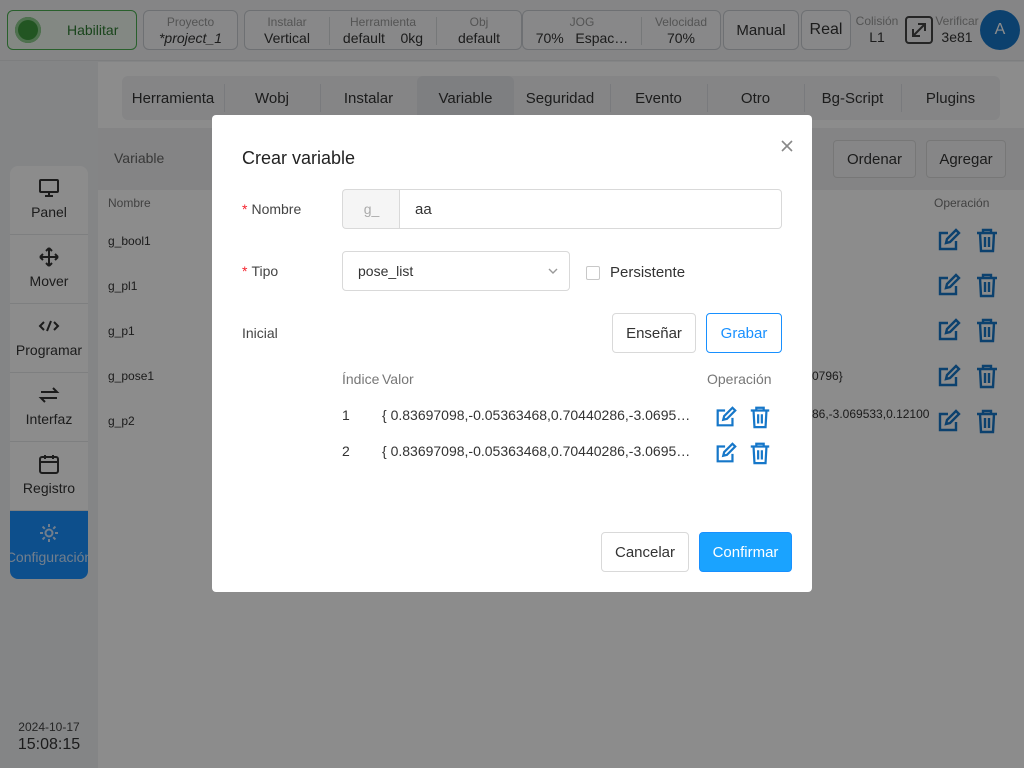 Image resolution: width=1024 pixels, height=768 pixels. Describe the element at coordinates (456, 271) in the screenshot. I see `type-select: pose_list` at that location.